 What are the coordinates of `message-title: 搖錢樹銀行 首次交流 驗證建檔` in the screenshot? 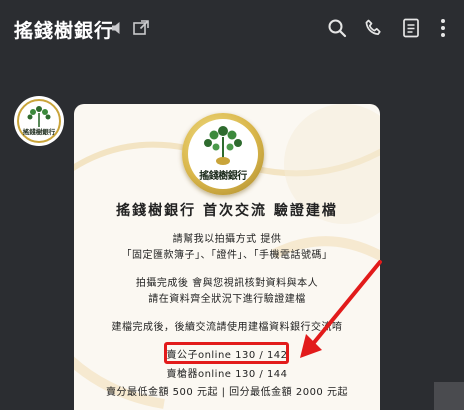 It's located at (227, 211).